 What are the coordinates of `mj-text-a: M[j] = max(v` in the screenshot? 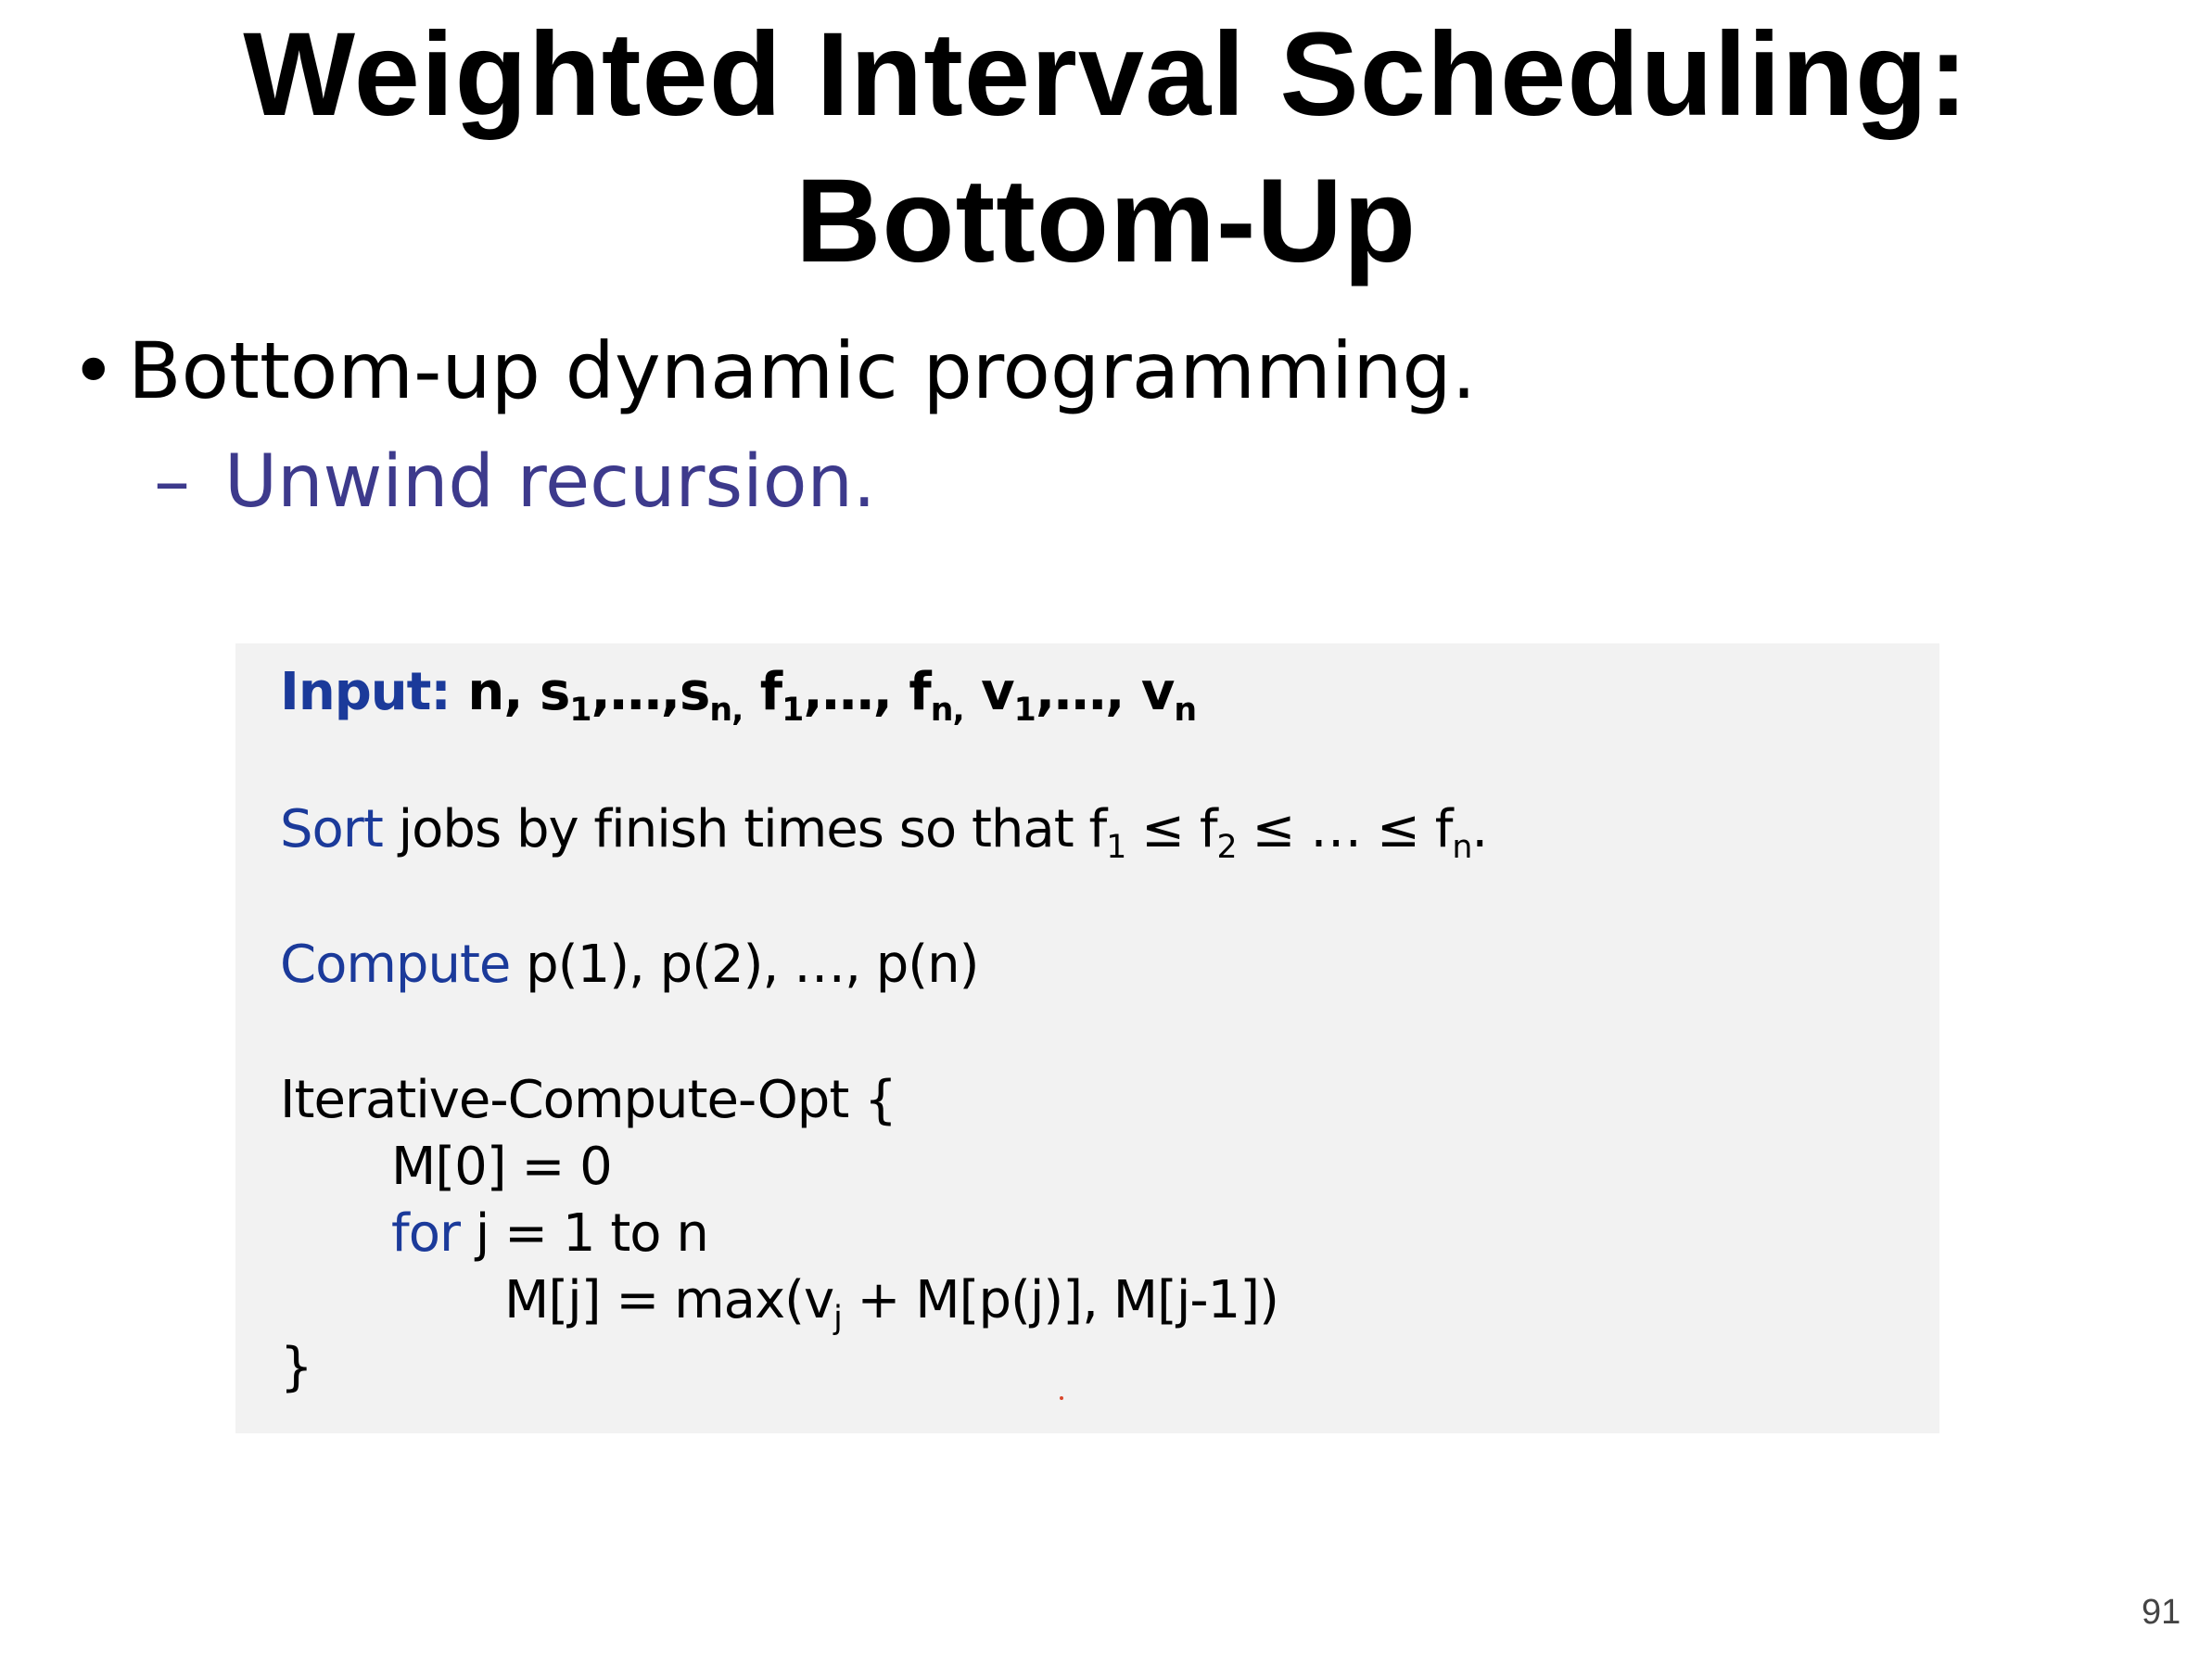 It's located at (669, 1300).